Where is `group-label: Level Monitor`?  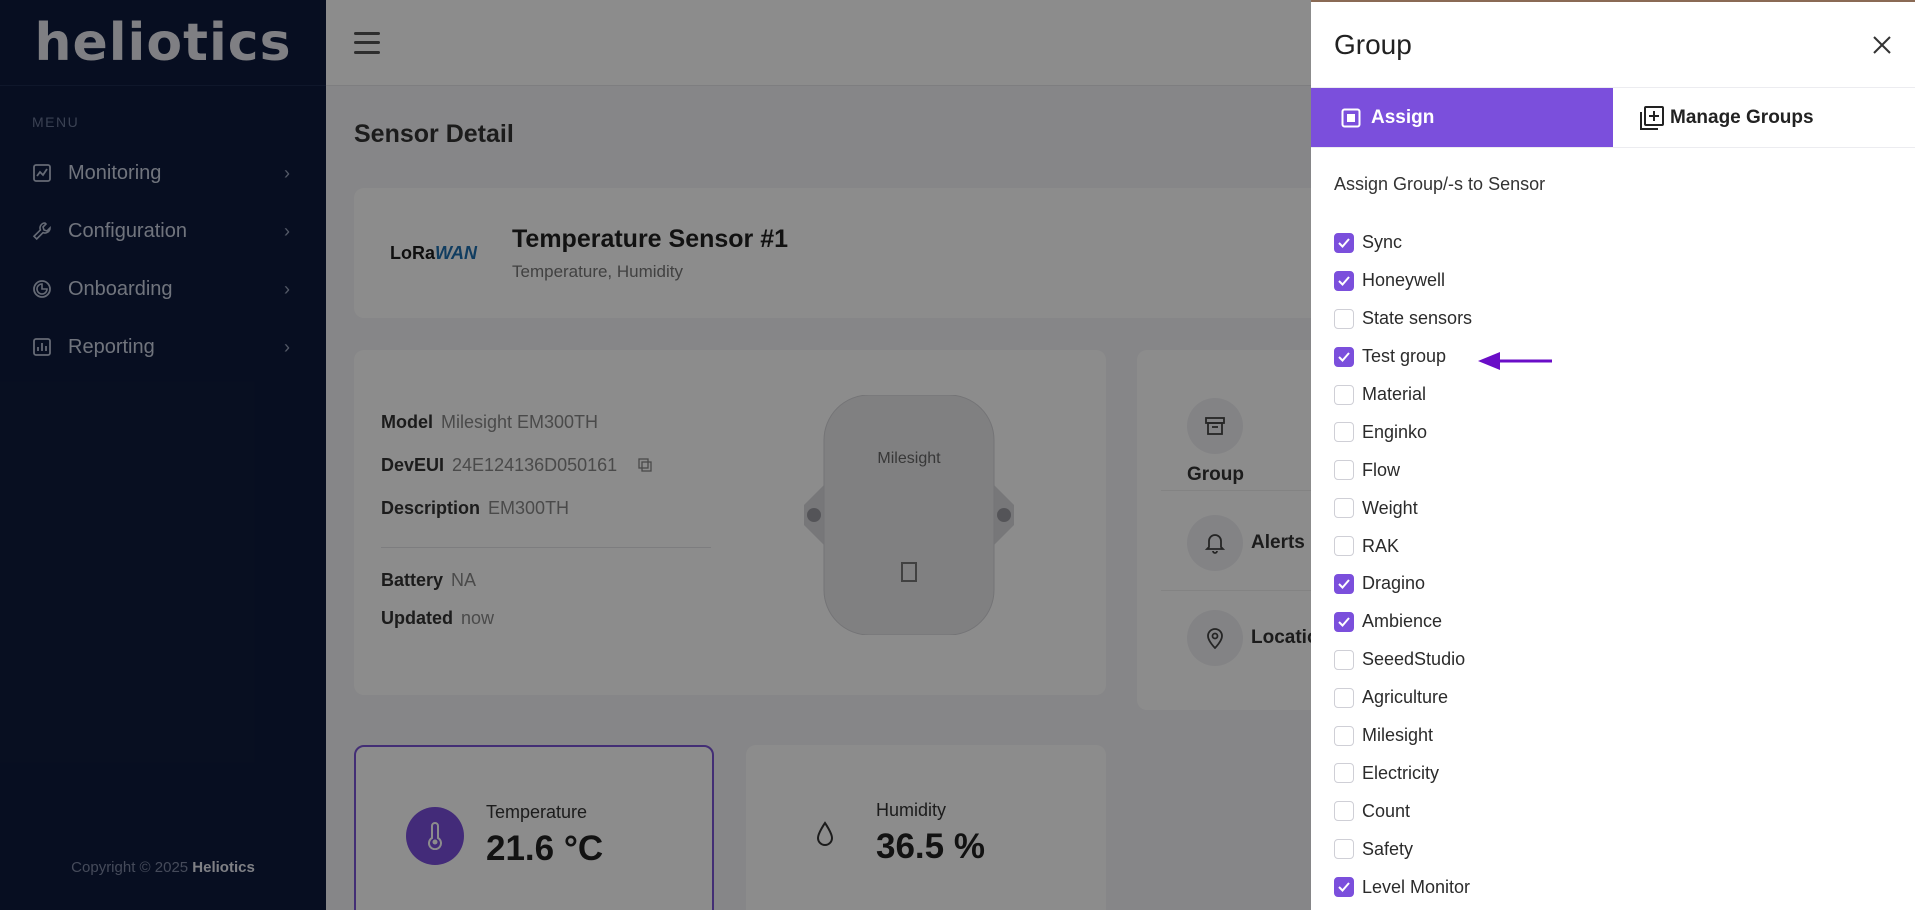 group-label: Level Monitor is located at coordinates (1416, 886).